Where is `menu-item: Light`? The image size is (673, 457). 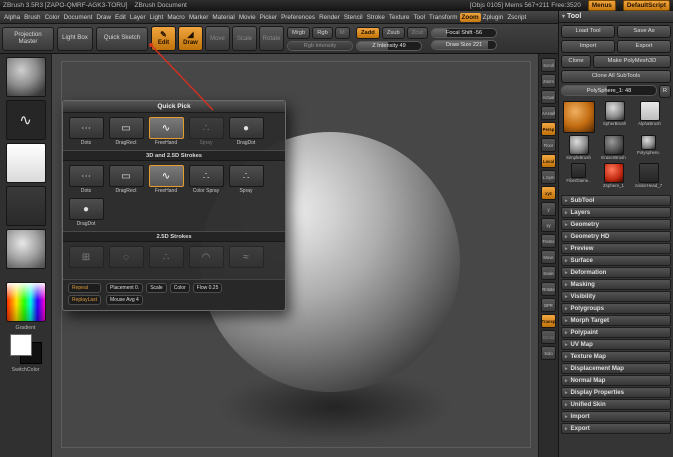 menu-item: Light is located at coordinates (157, 17).